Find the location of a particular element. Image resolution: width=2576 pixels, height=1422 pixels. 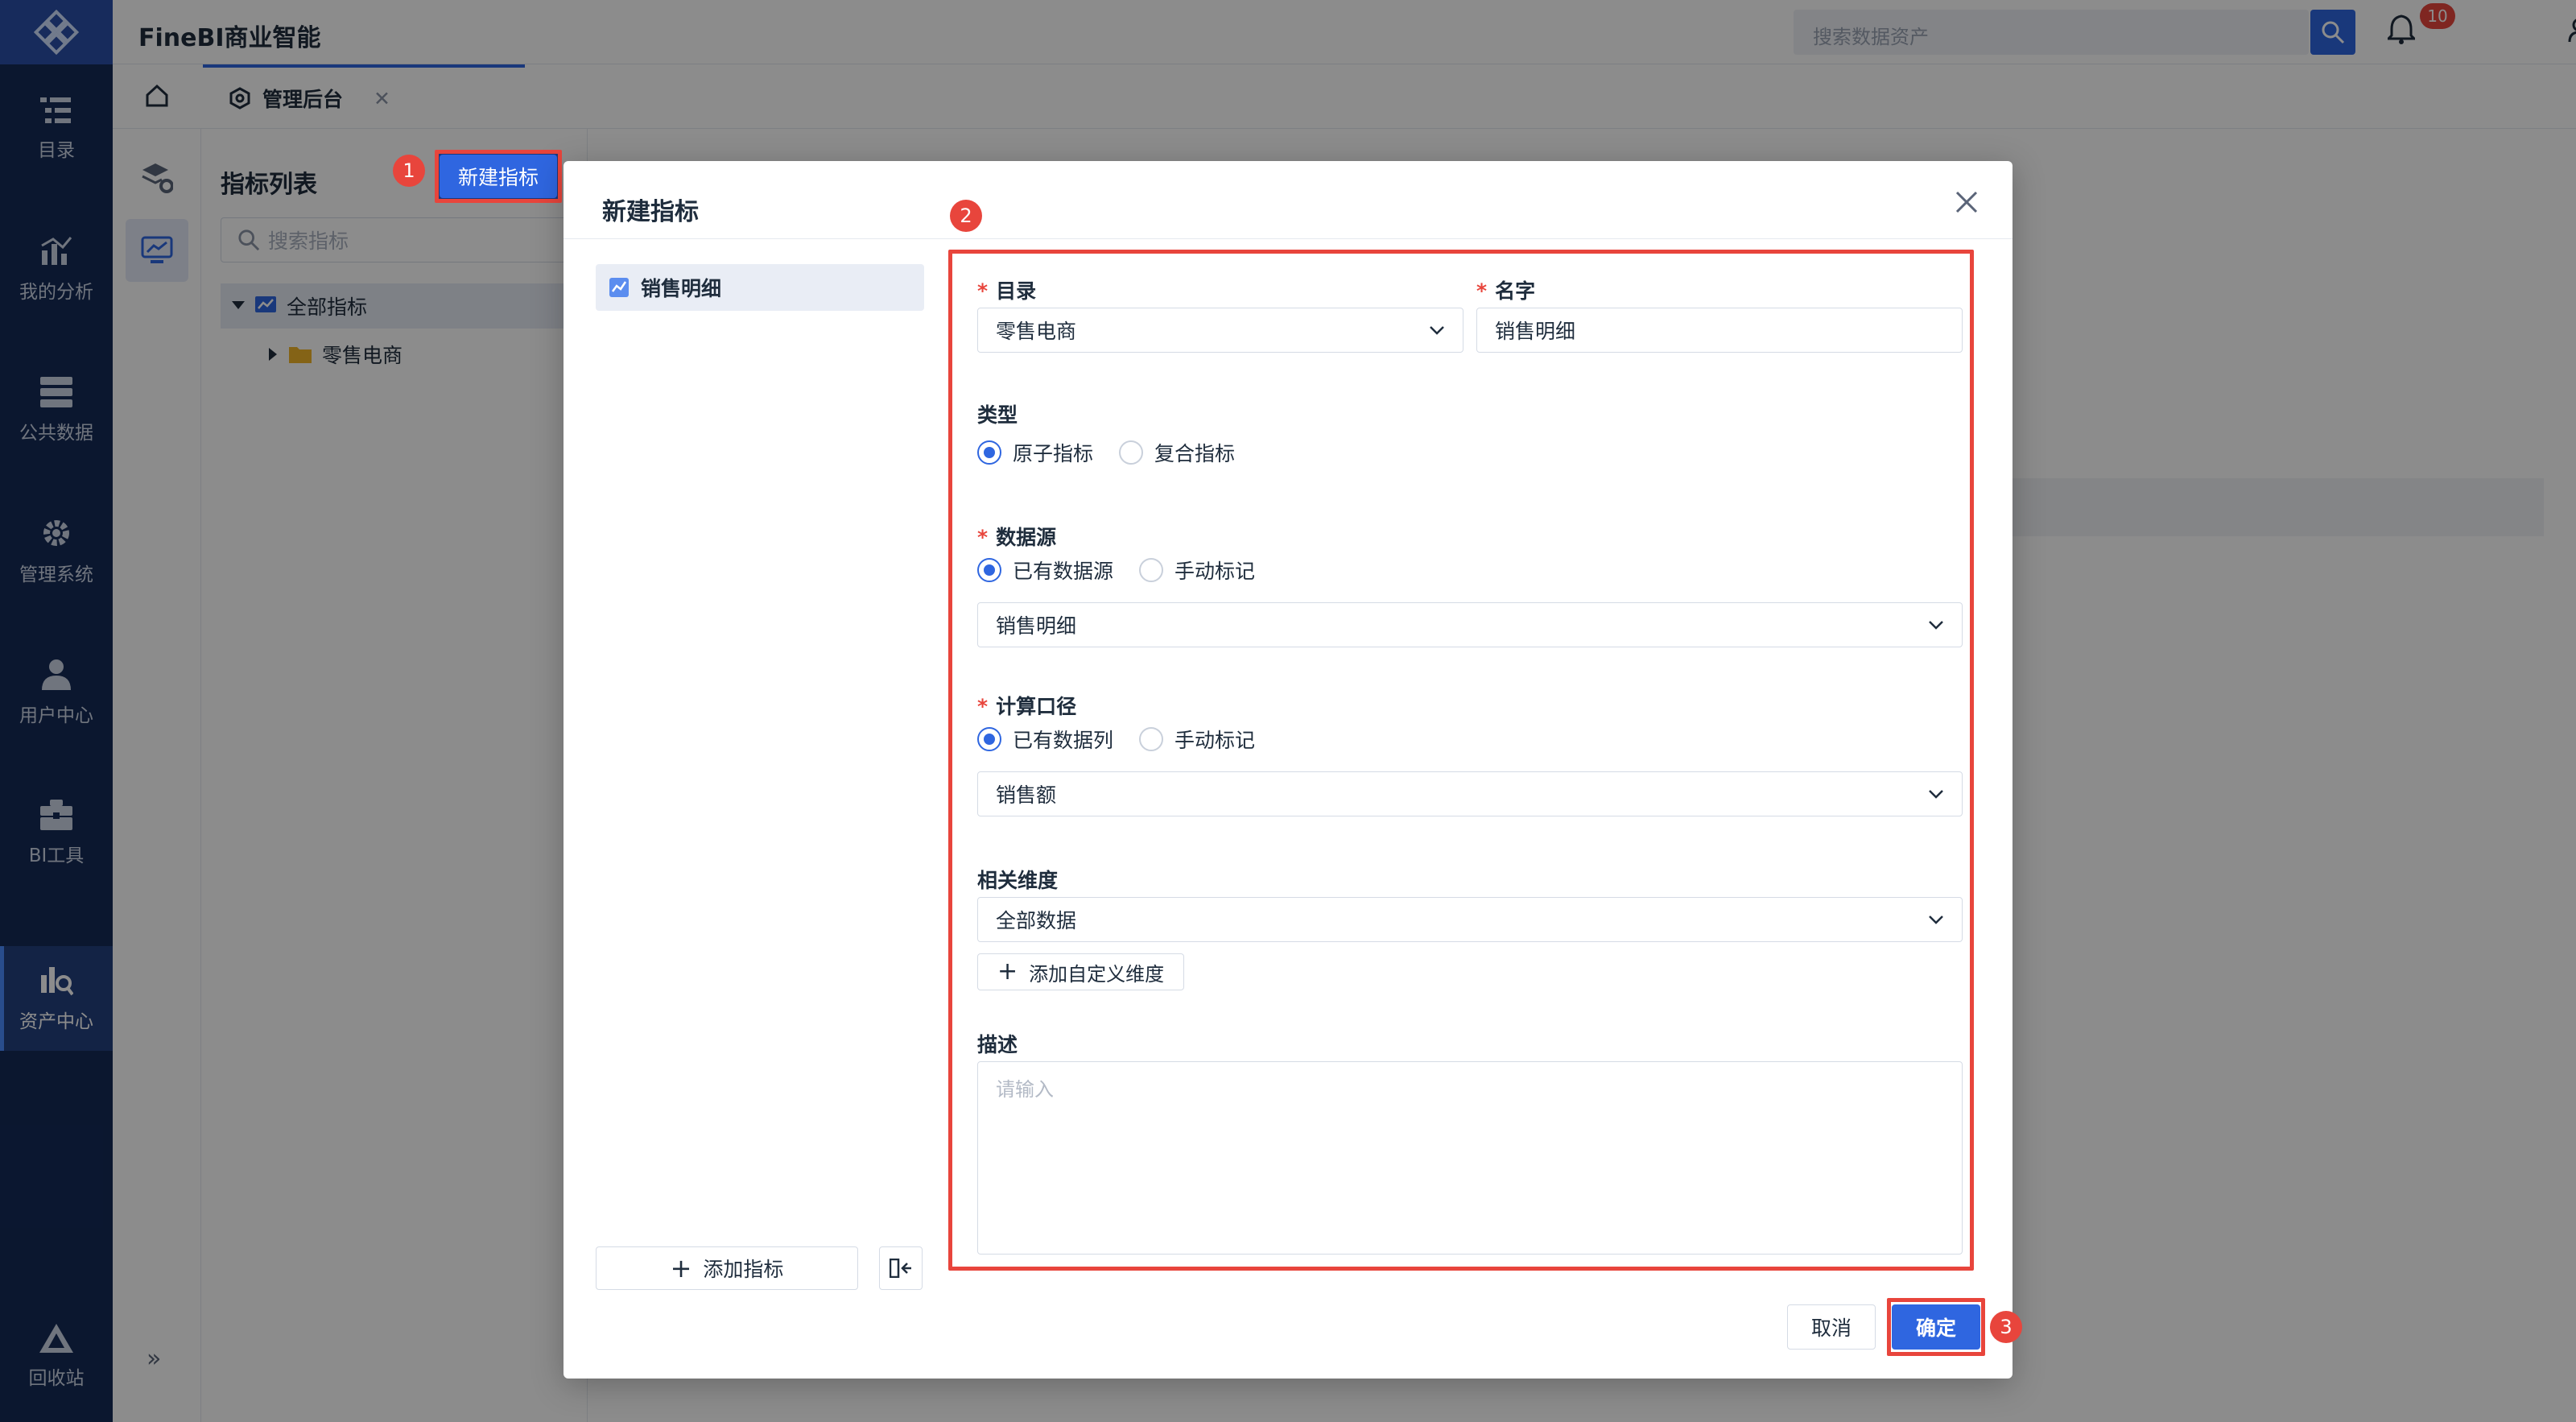

add-metric-button: + 添加指标 is located at coordinates (727, 1268).